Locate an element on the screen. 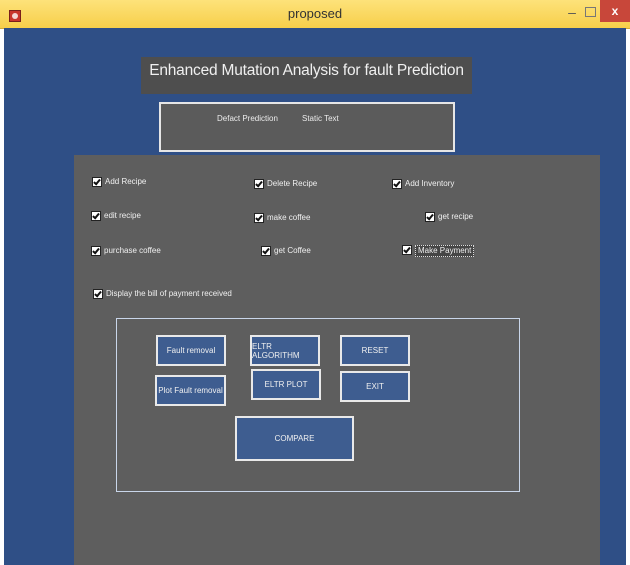 The height and width of the screenshot is (565, 630). defact-prediction-label: Defact Prediction is located at coordinates (247, 118).